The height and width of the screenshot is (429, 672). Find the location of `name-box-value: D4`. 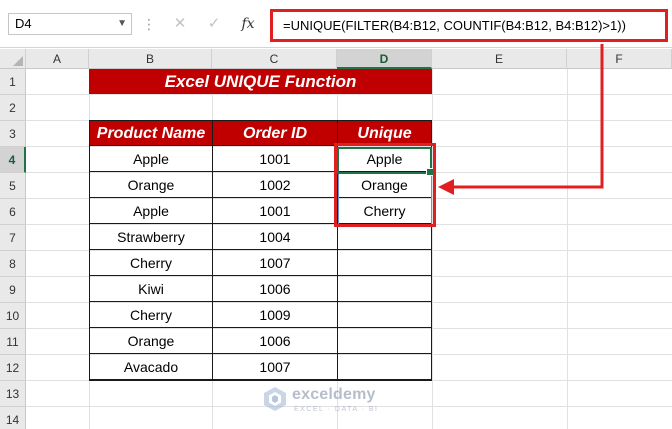

name-box-value: D4 is located at coordinates (23, 23).